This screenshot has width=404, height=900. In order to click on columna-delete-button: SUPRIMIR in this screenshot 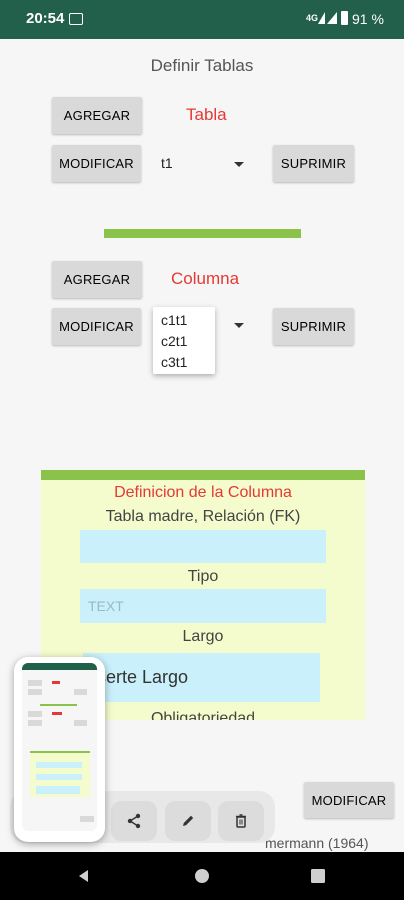, I will do `click(313, 326)`.